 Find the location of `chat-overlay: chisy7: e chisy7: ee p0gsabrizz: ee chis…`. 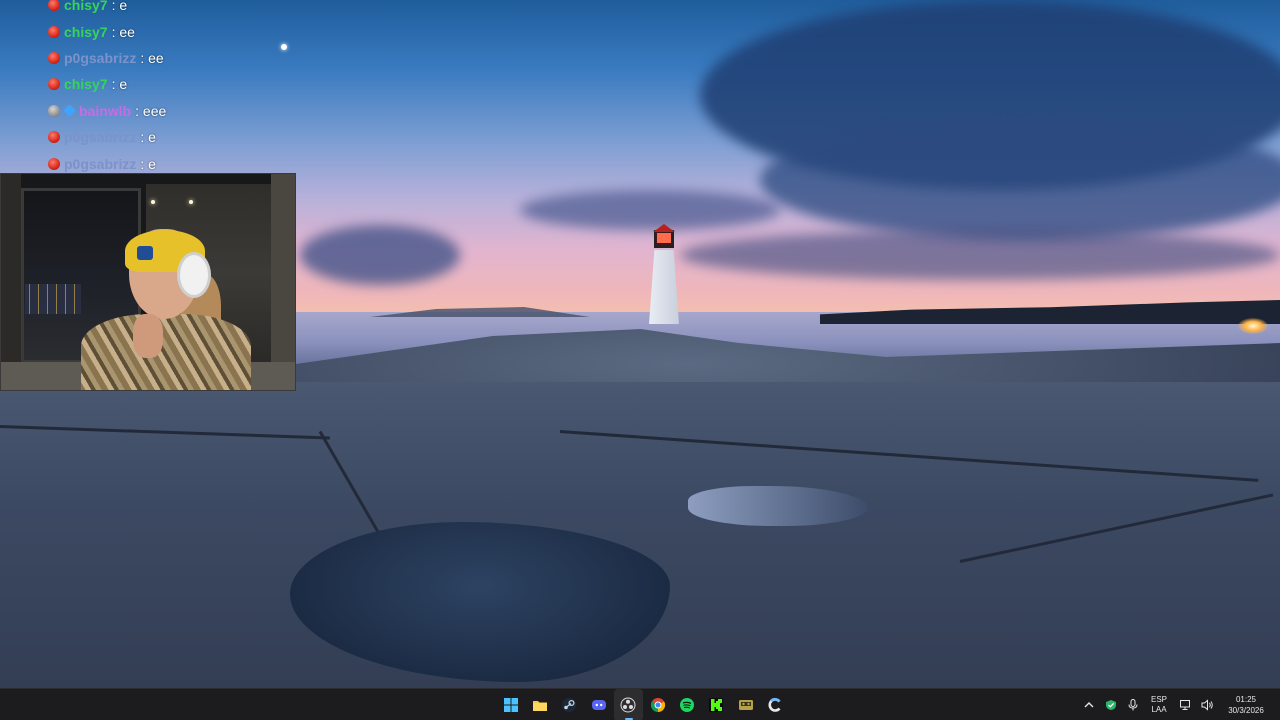

chat-overlay: chisy7: e chisy7: ee p0gsabrizz: ee chis… is located at coordinates (173, 88).